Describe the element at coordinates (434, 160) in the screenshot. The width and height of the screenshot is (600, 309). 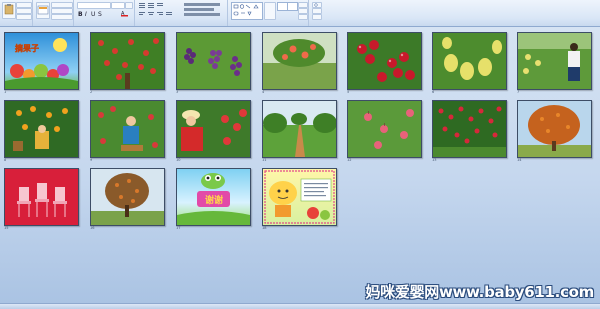
I see `slide-number-13: 13` at that location.